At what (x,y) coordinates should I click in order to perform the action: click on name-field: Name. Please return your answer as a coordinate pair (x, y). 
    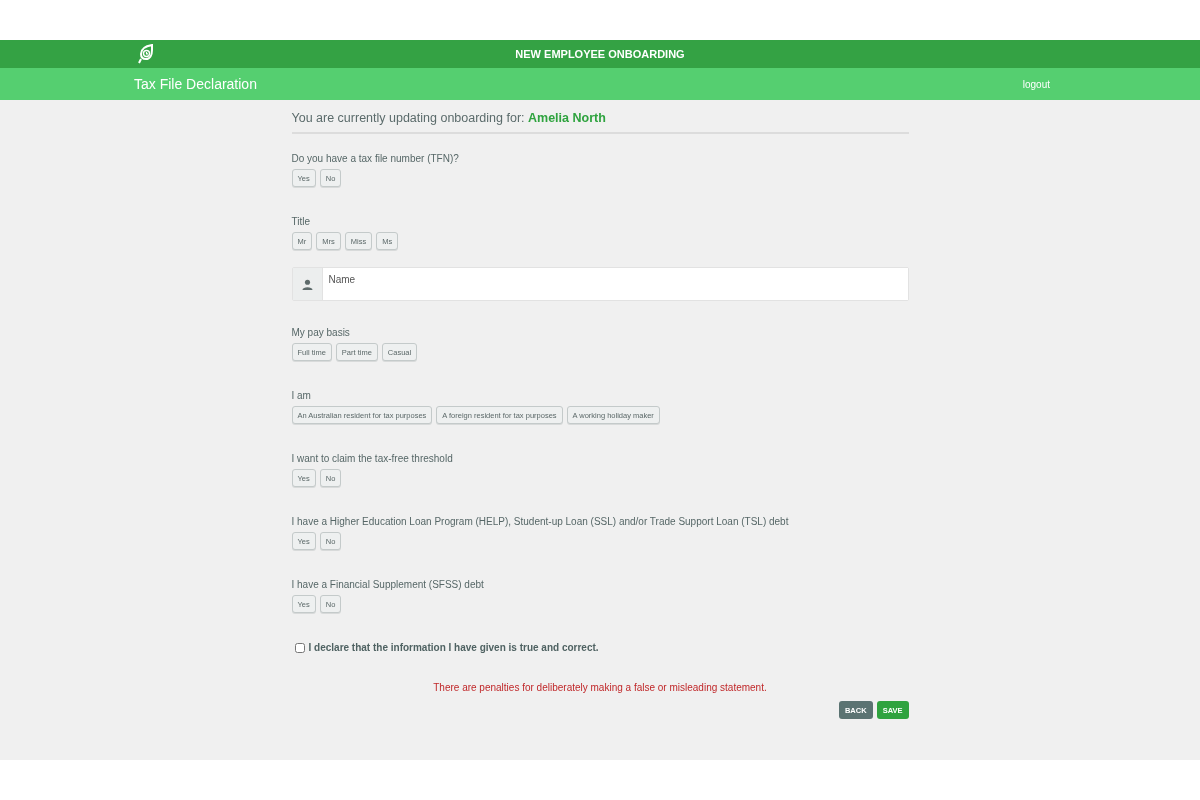
    Looking at the image, I should click on (600, 284).